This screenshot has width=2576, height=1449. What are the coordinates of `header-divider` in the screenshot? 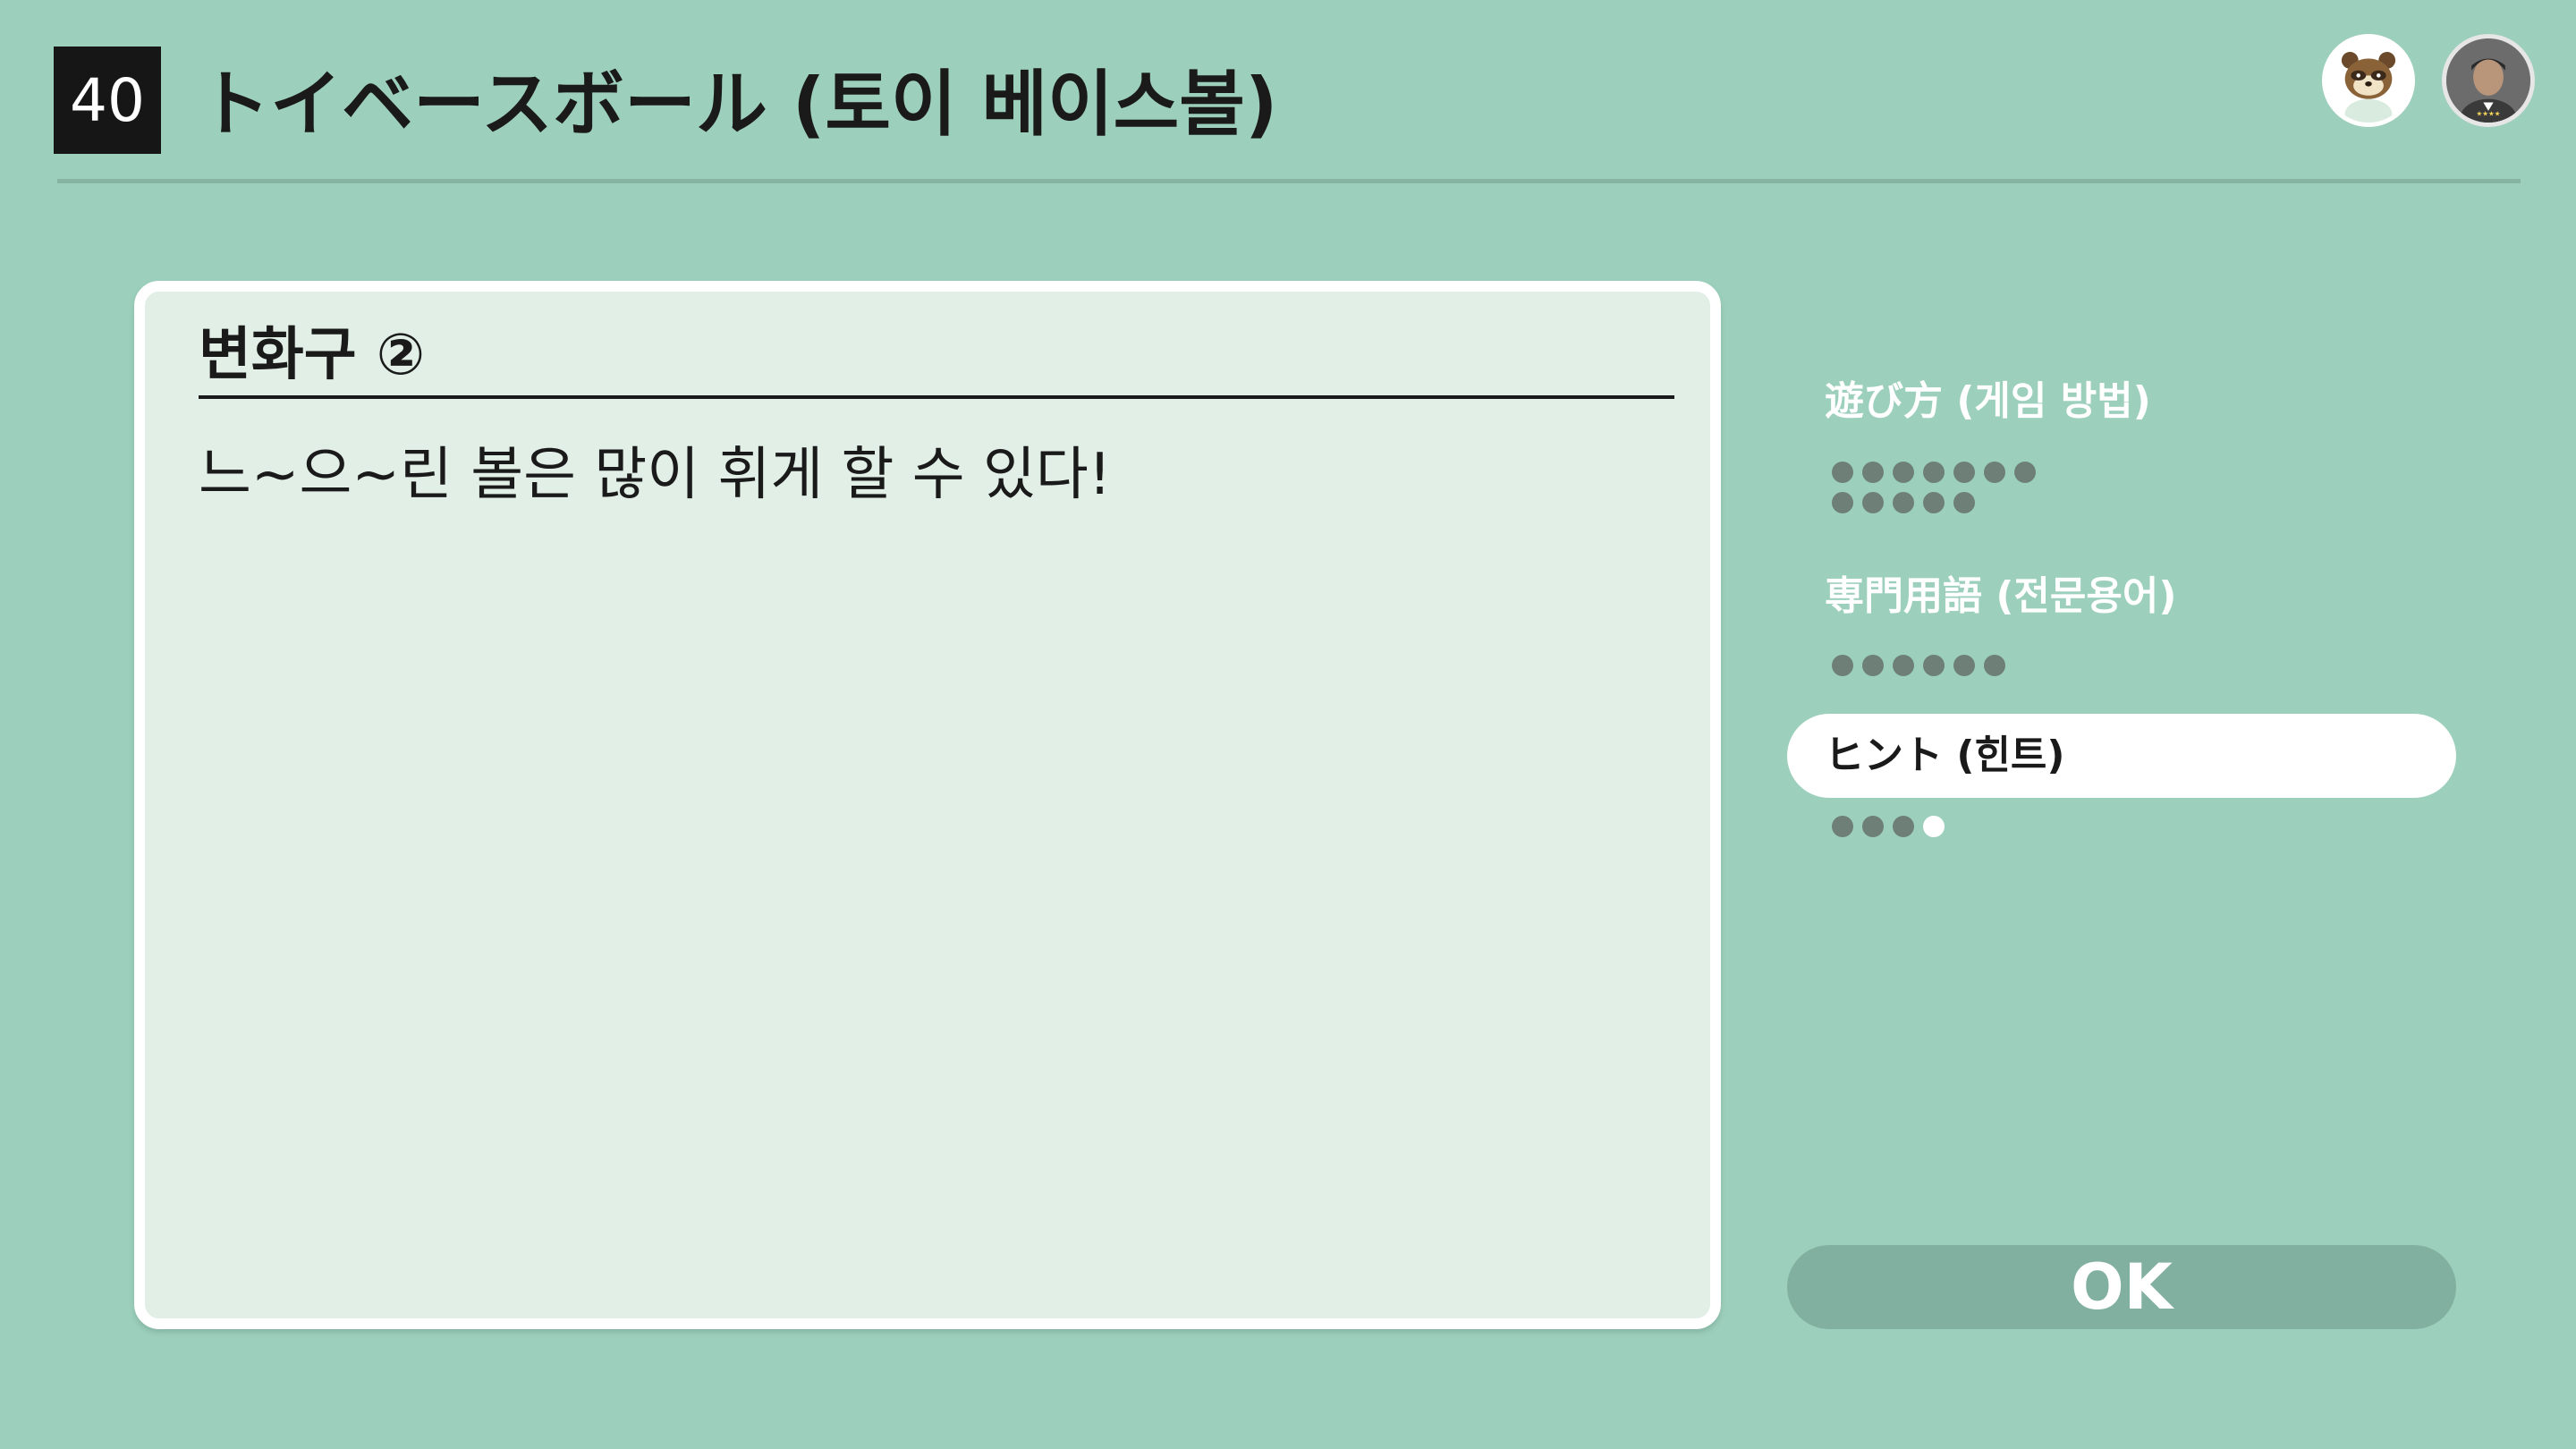 It's located at (1289, 181).